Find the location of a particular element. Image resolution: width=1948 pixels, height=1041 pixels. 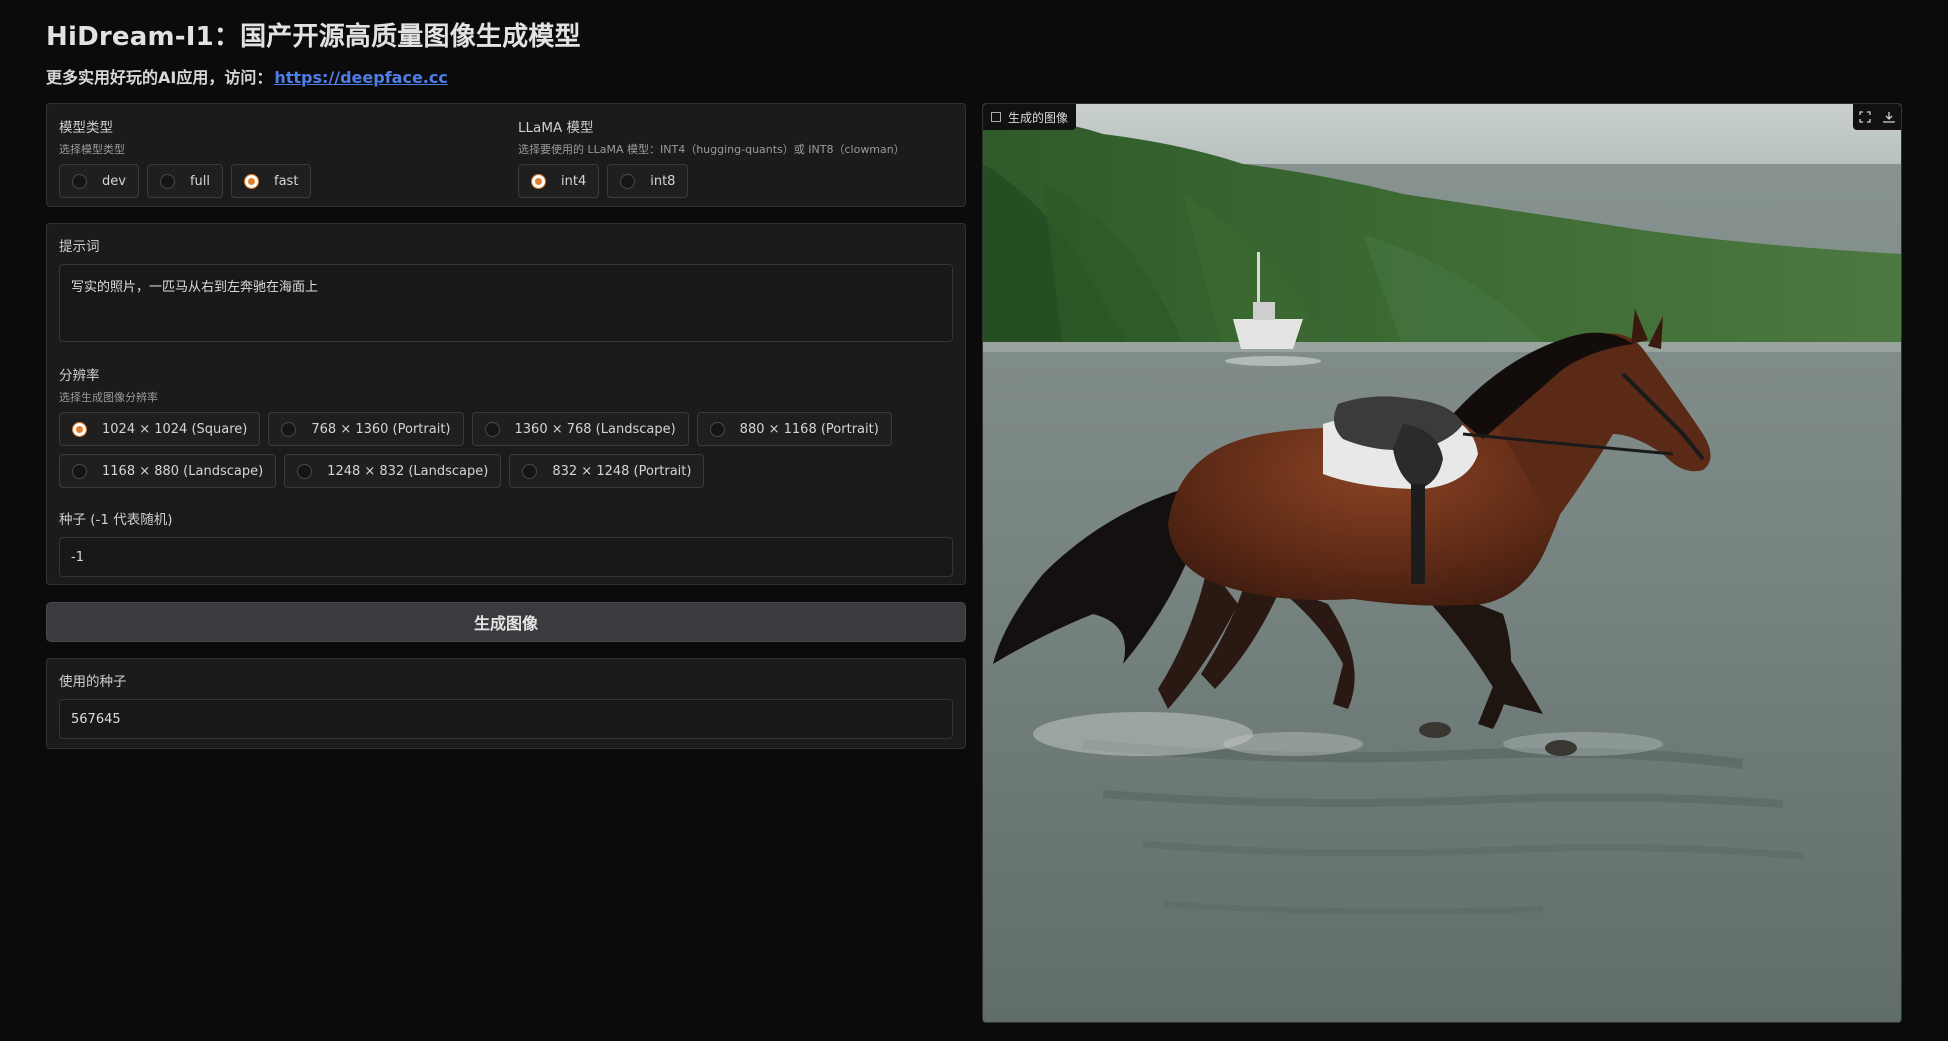

radio-label: 1248 × 832 (Landscape) is located at coordinates (408, 471).